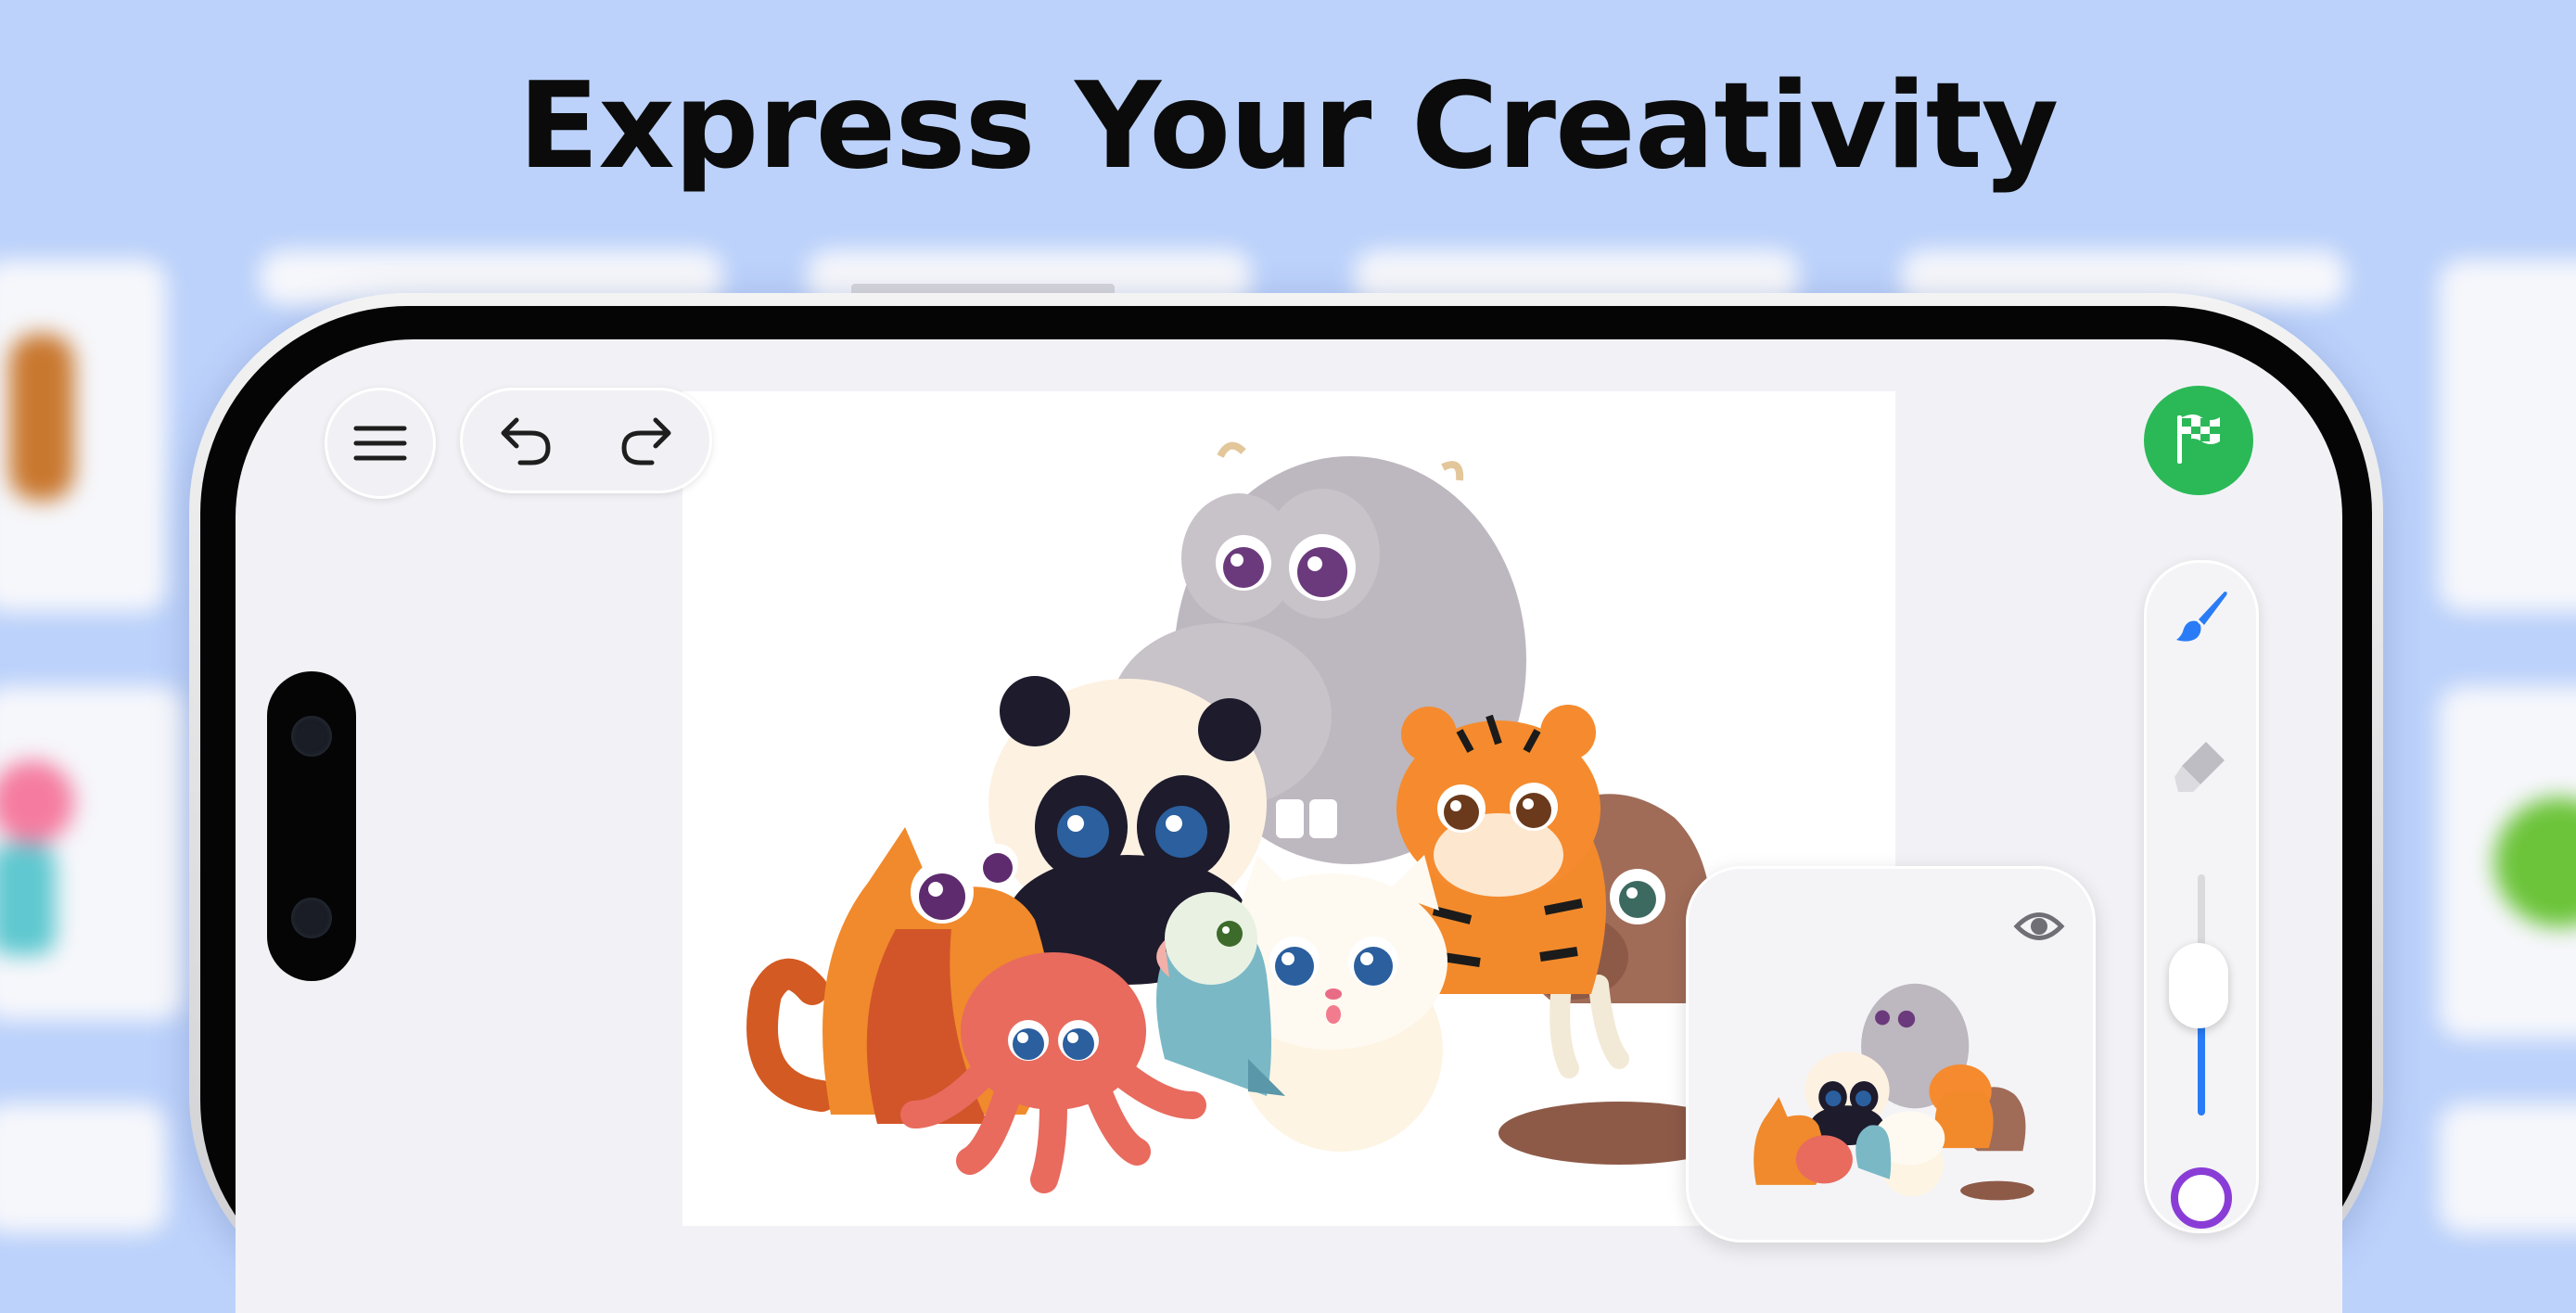  I want to click on headline: Express Your Creativity, so click(1288, 127).